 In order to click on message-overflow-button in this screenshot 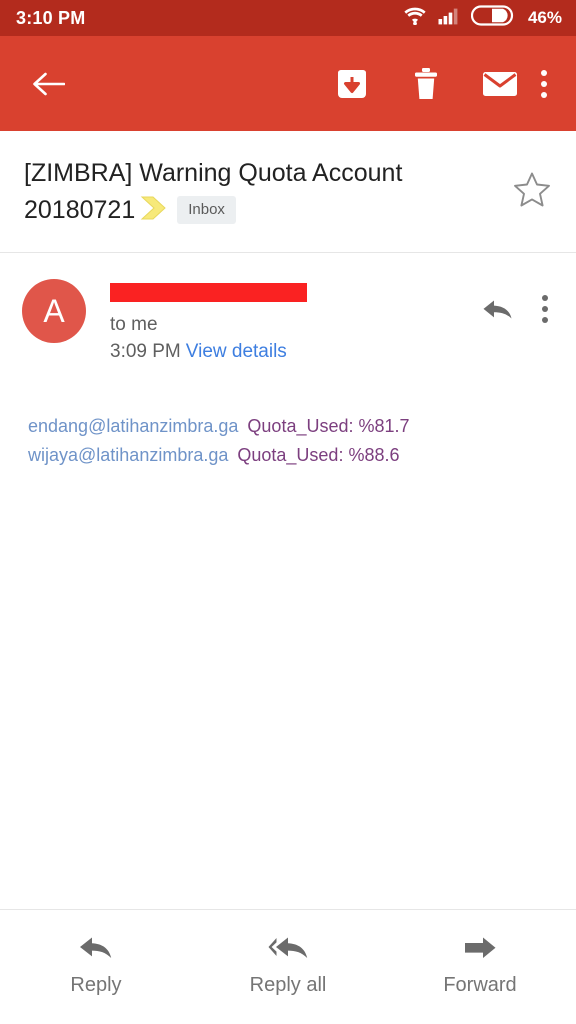, I will do `click(545, 309)`.